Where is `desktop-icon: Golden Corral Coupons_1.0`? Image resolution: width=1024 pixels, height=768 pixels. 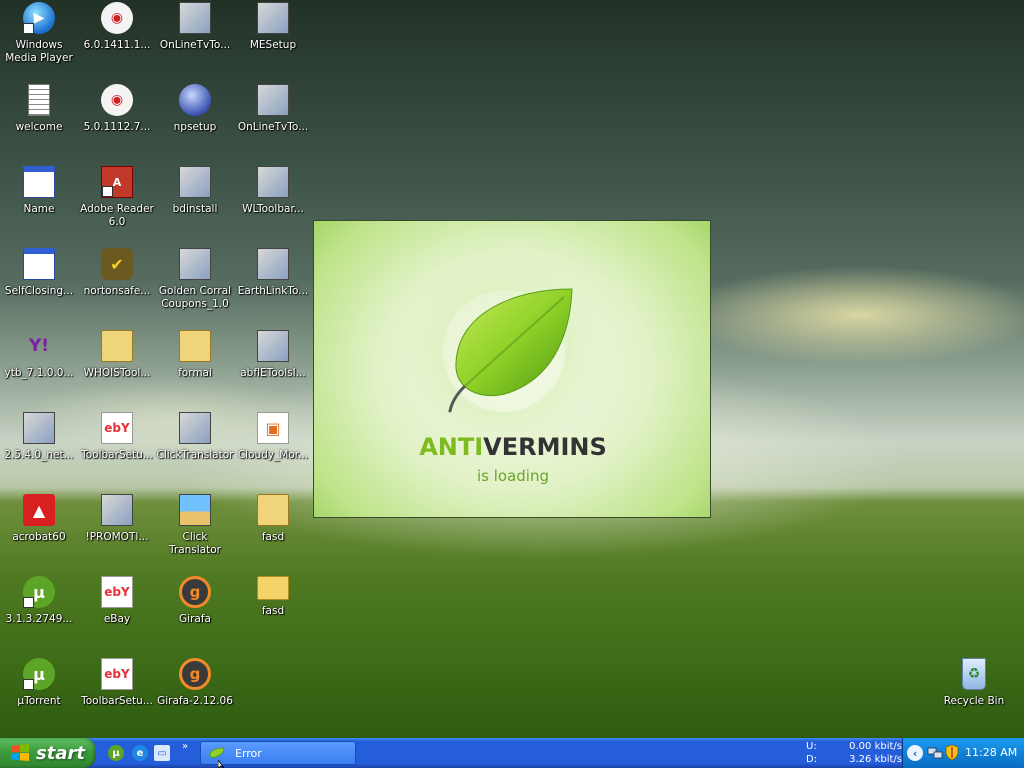
desktop-icon: Golden Corral Coupons_1.0 is located at coordinates (195, 279).